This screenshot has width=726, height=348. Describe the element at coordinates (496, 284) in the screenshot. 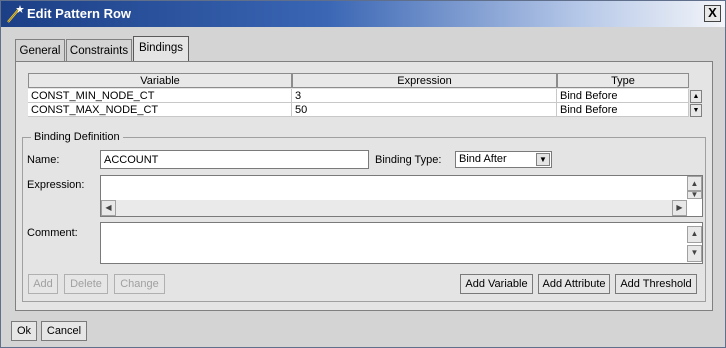

I see `add-variable-button: Add Variable` at that location.